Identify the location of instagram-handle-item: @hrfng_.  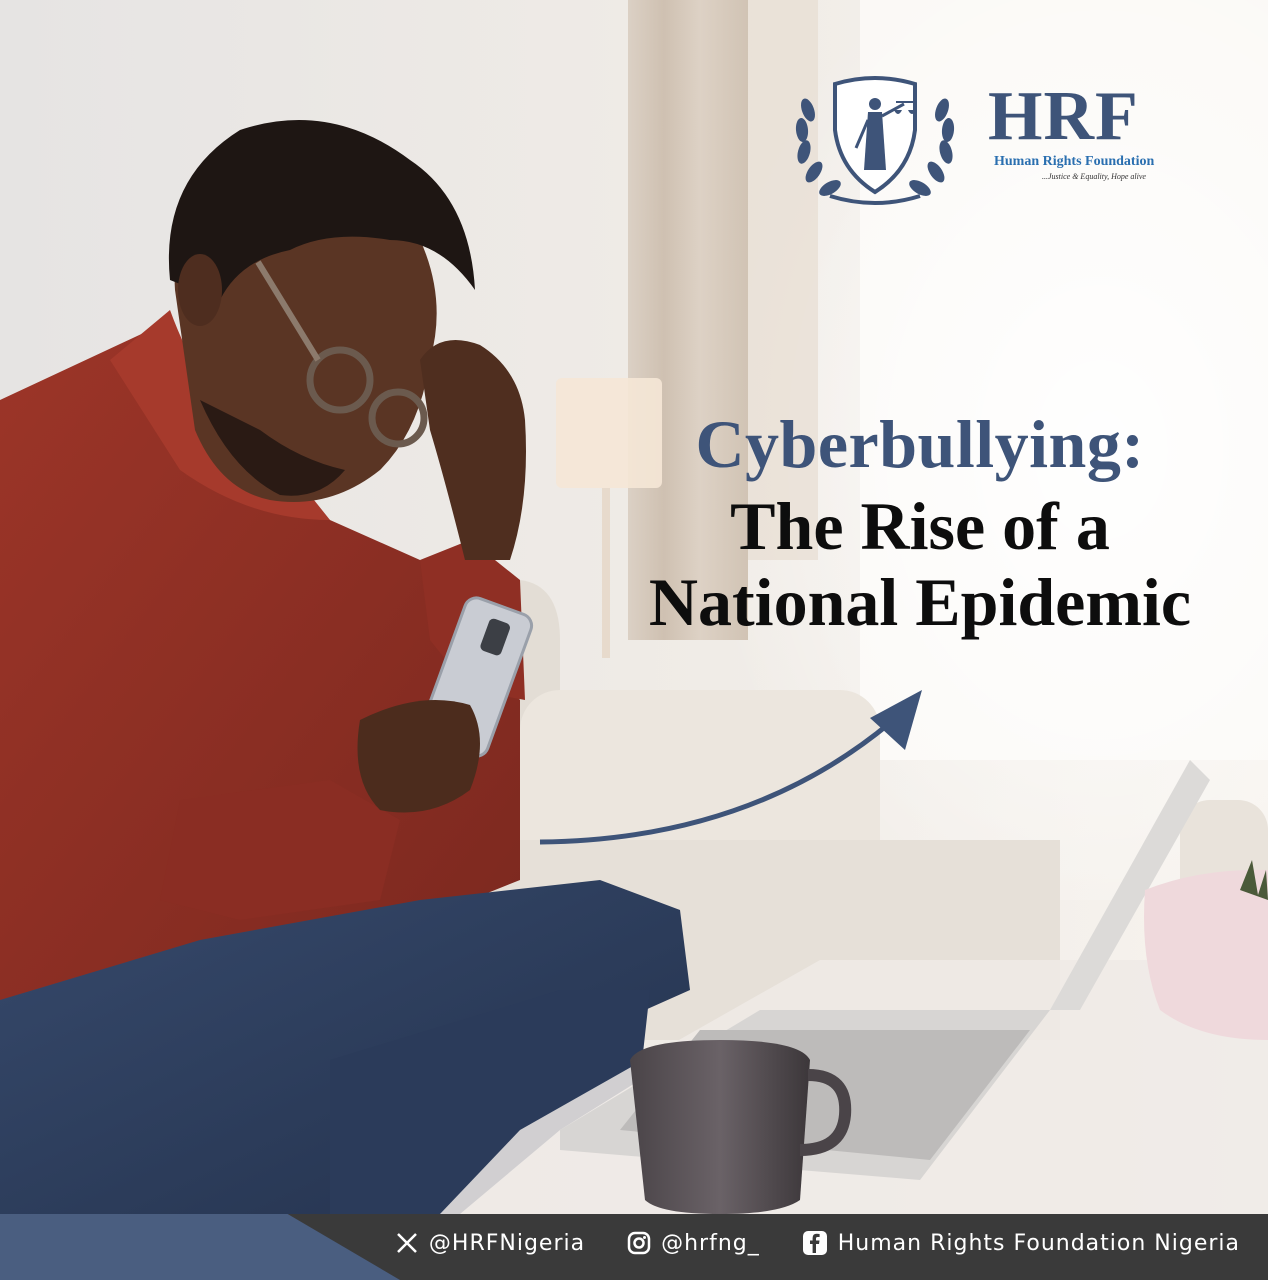
(693, 1243).